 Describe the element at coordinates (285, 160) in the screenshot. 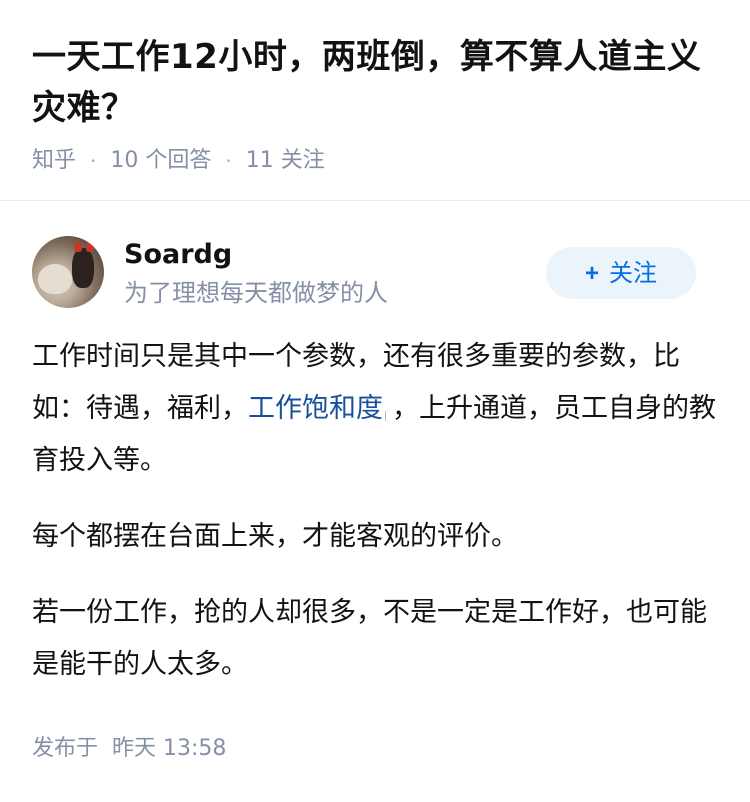

I see `follower-count: 11 关注` at that location.